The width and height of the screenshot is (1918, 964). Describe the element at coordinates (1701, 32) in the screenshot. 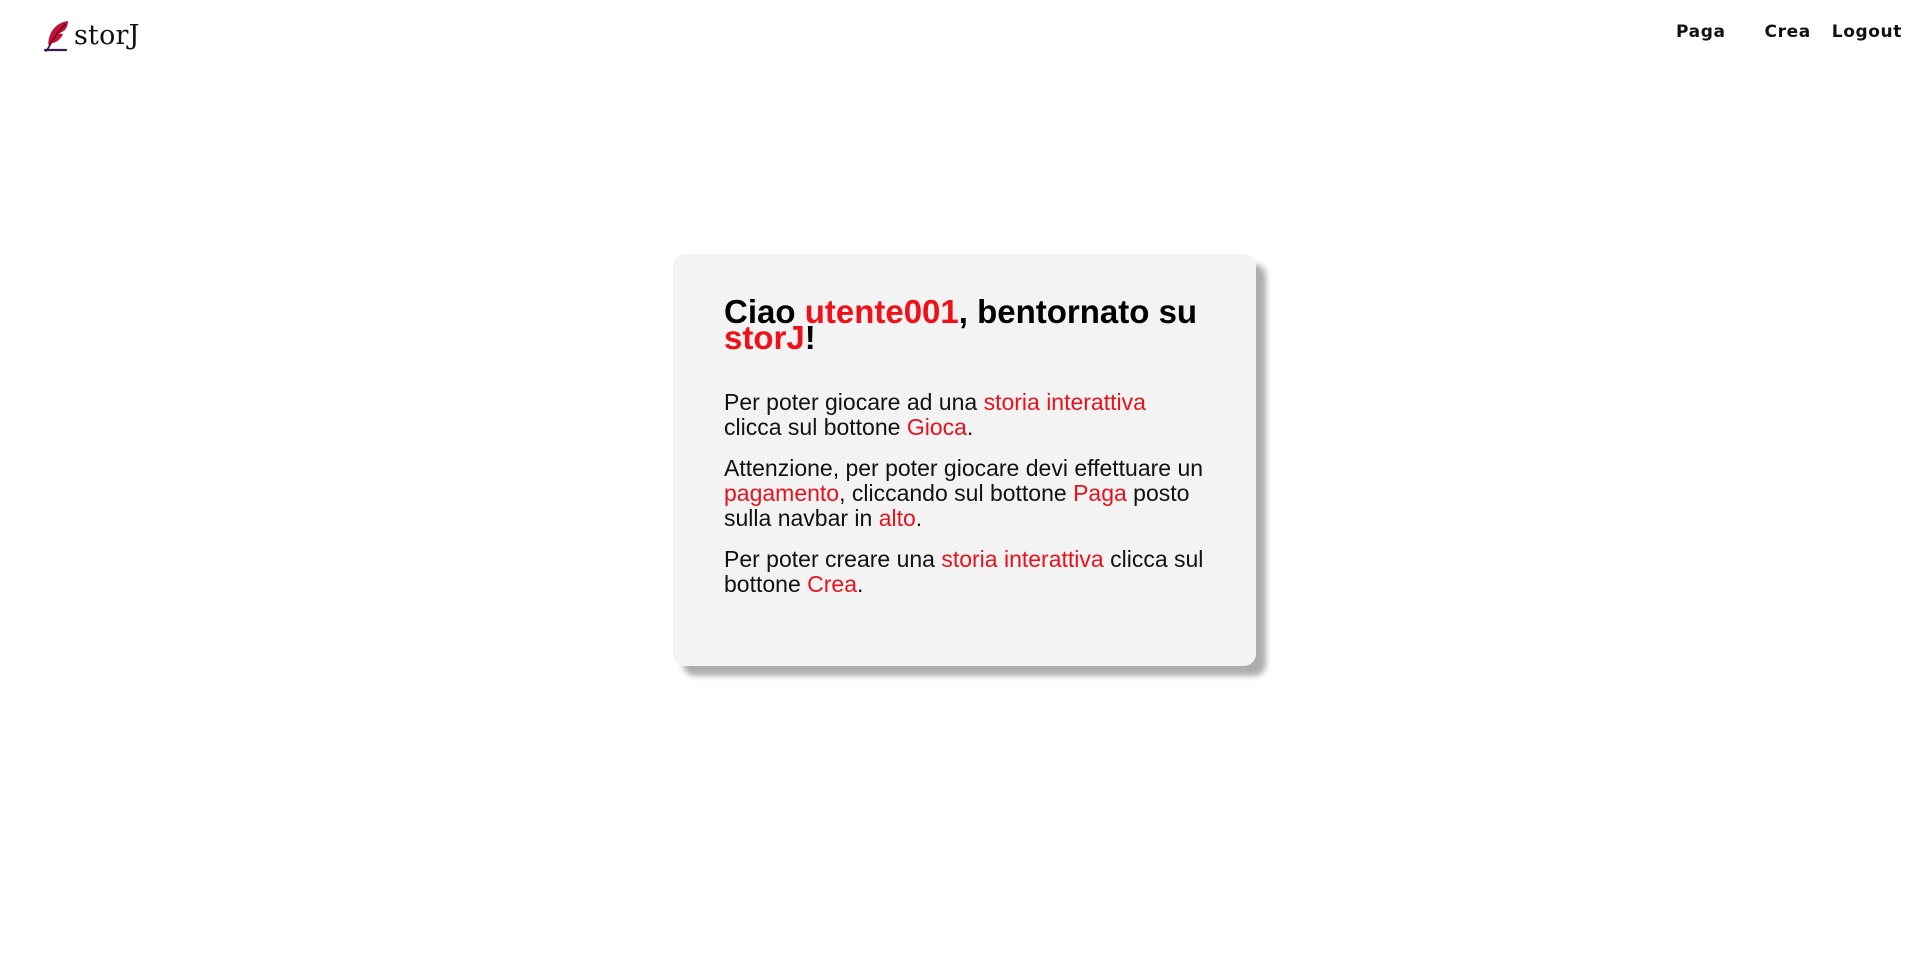

I see `nav-link-paga: Paga` at that location.